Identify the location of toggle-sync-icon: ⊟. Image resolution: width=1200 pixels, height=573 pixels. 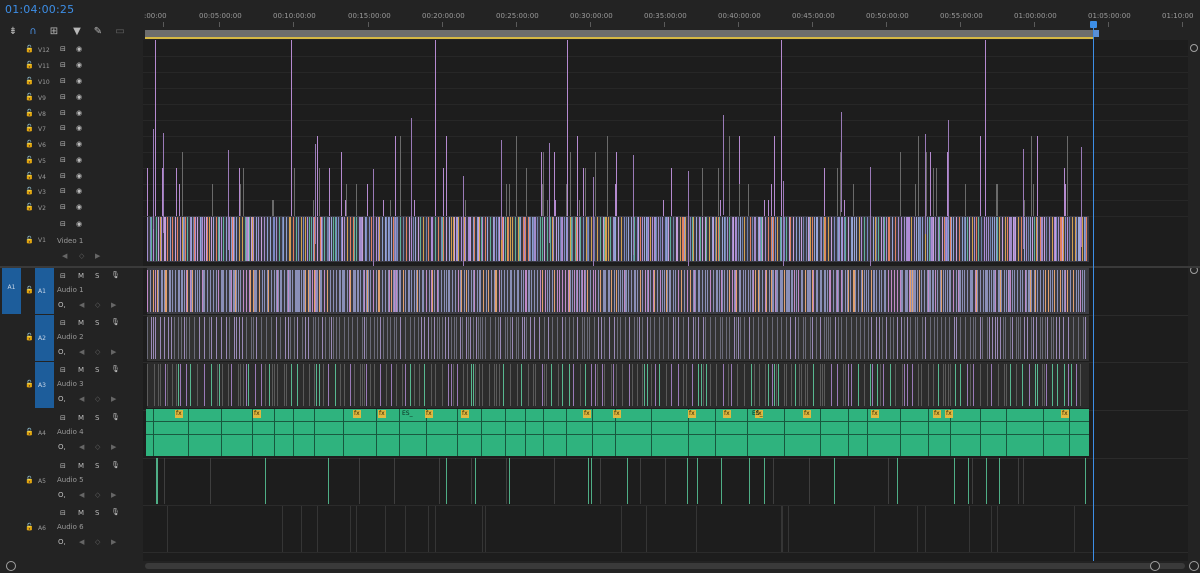
(63, 160).